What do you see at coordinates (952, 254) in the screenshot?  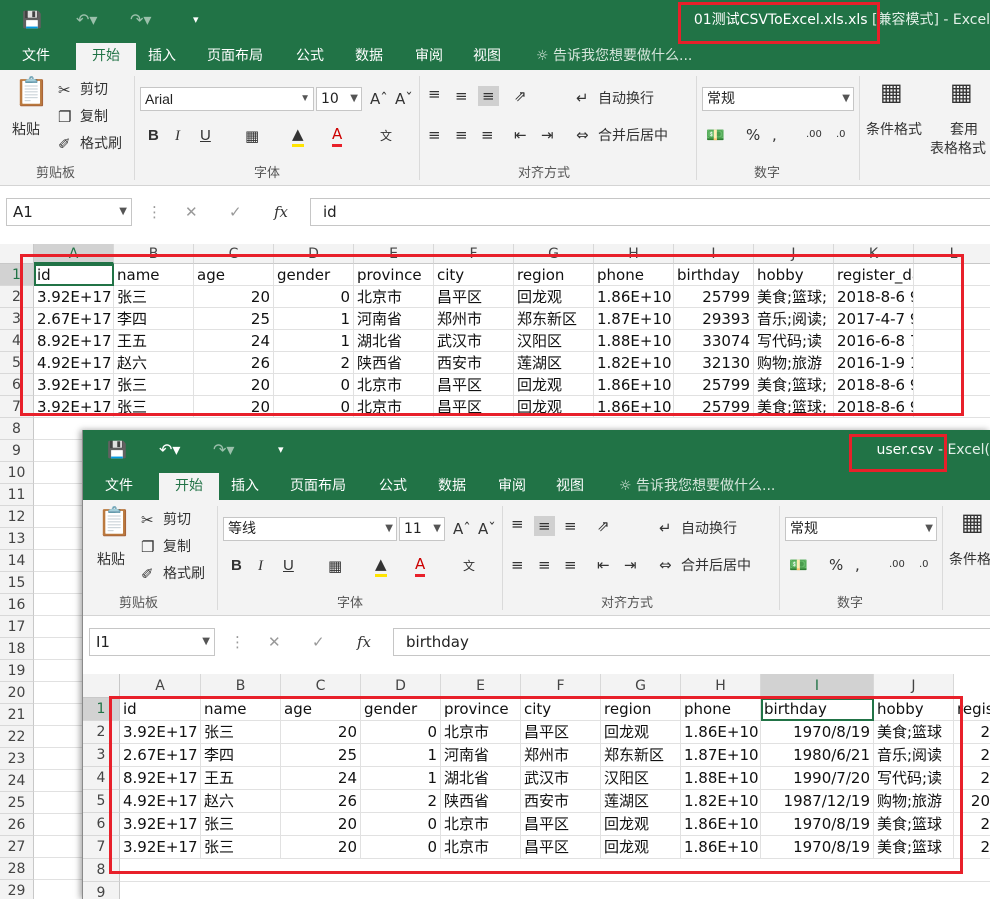 I see `column-header: L` at bounding box center [952, 254].